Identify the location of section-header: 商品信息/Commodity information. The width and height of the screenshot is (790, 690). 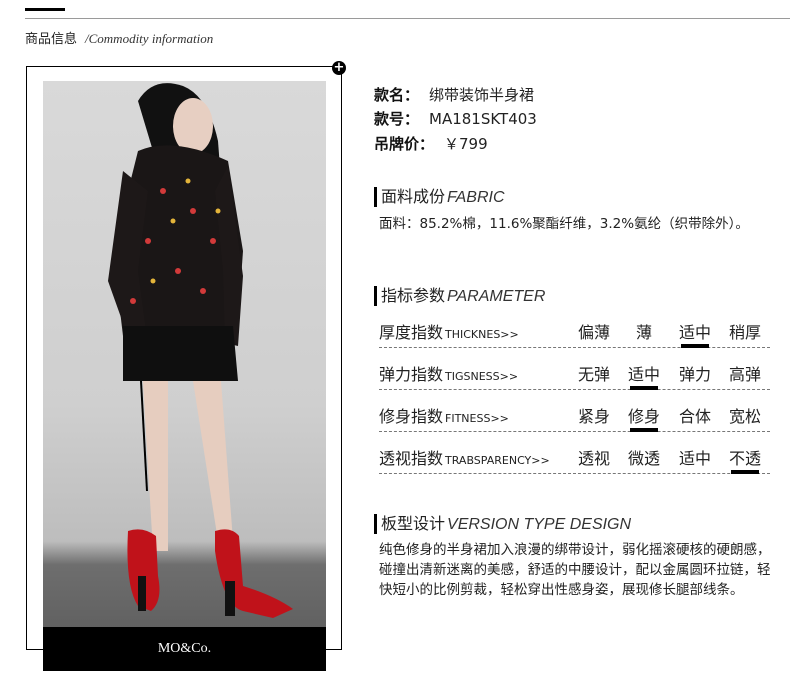
(119, 37).